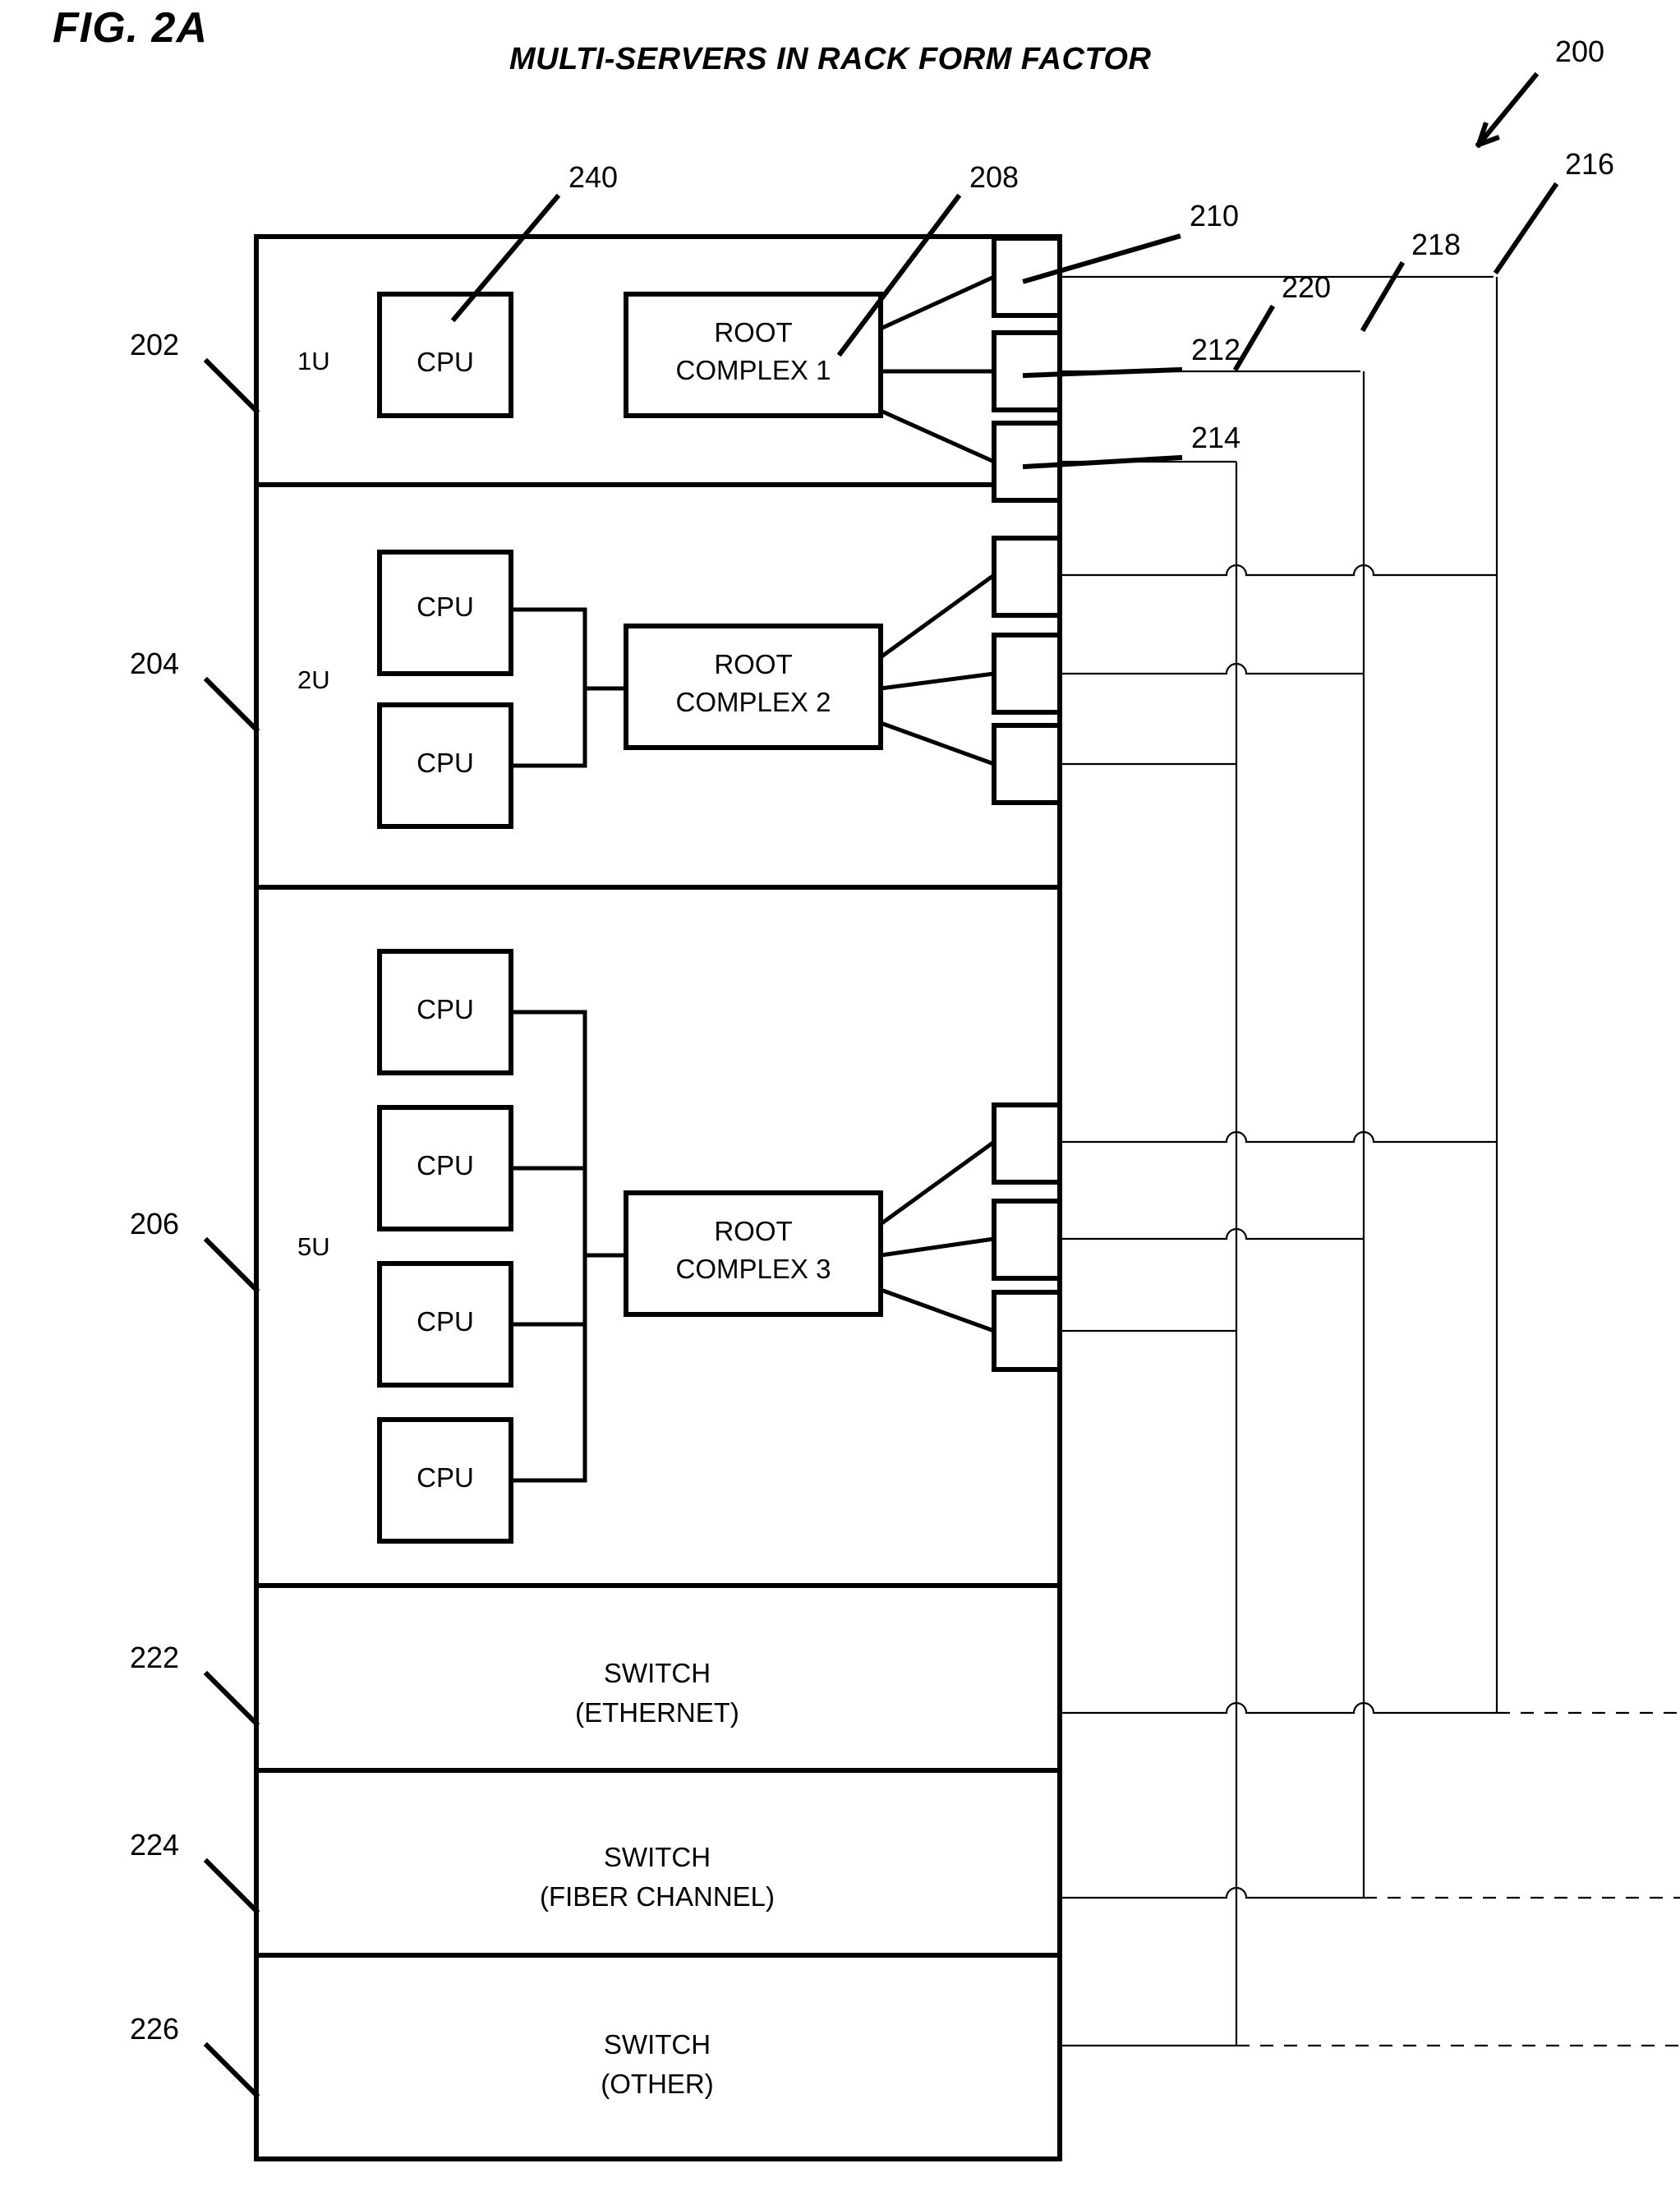 The height and width of the screenshot is (2191, 1680). Describe the element at coordinates (753, 1269) in the screenshot. I see `root-complex-3-line2: COMPLEX 3` at that location.